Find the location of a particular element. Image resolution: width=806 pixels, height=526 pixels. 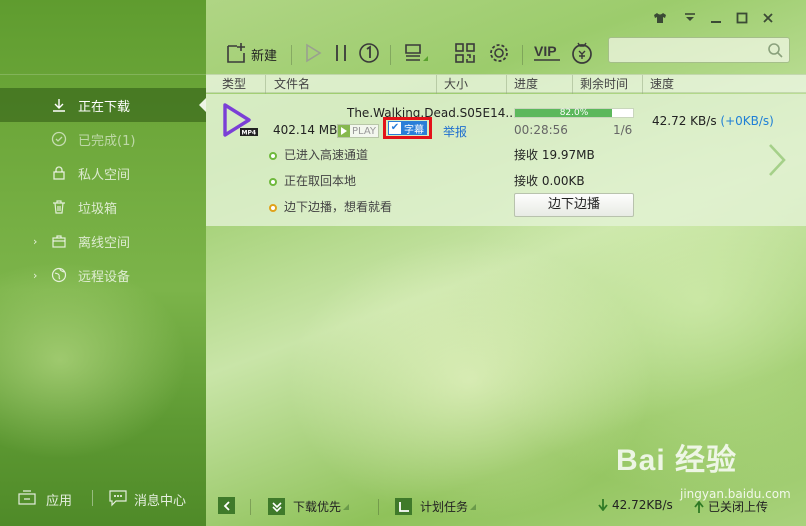

download-speed: 42.72 KB/s (+0KB/s) is located at coordinates (713, 121).